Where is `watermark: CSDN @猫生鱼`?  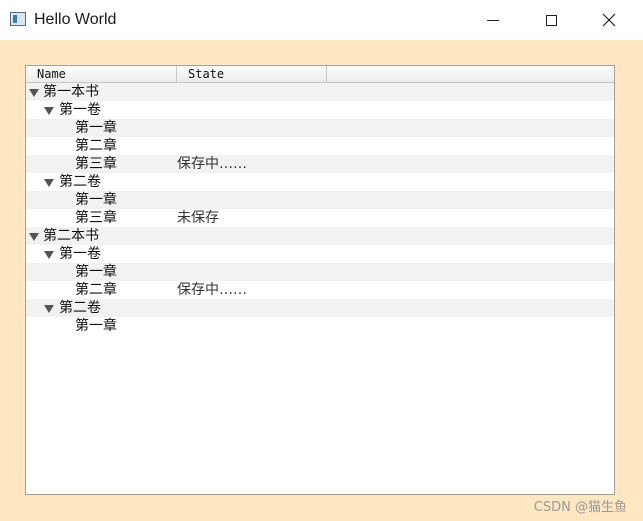
watermark: CSDN @猫生鱼 is located at coordinates (580, 507).